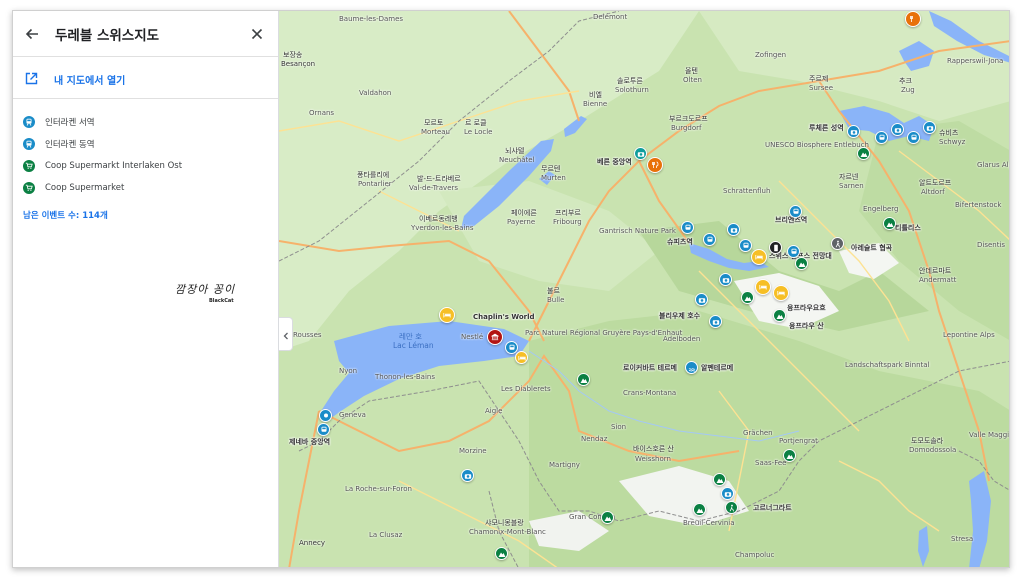 The height and width of the screenshot is (581, 1024). What do you see at coordinates (494, 411) in the screenshot?
I see `map-label: Aigle` at bounding box center [494, 411].